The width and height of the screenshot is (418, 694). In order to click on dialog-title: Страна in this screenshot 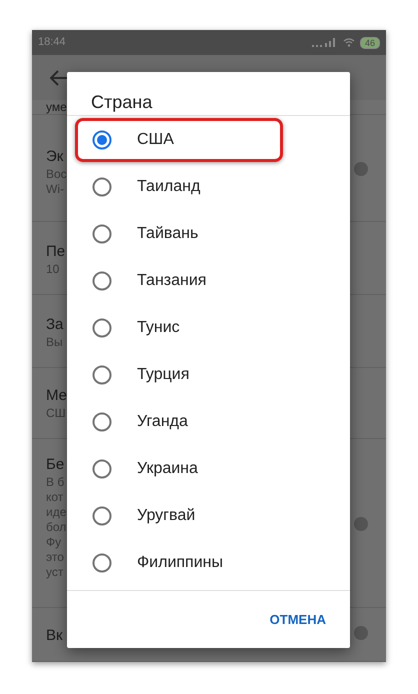, I will do `click(122, 102)`.